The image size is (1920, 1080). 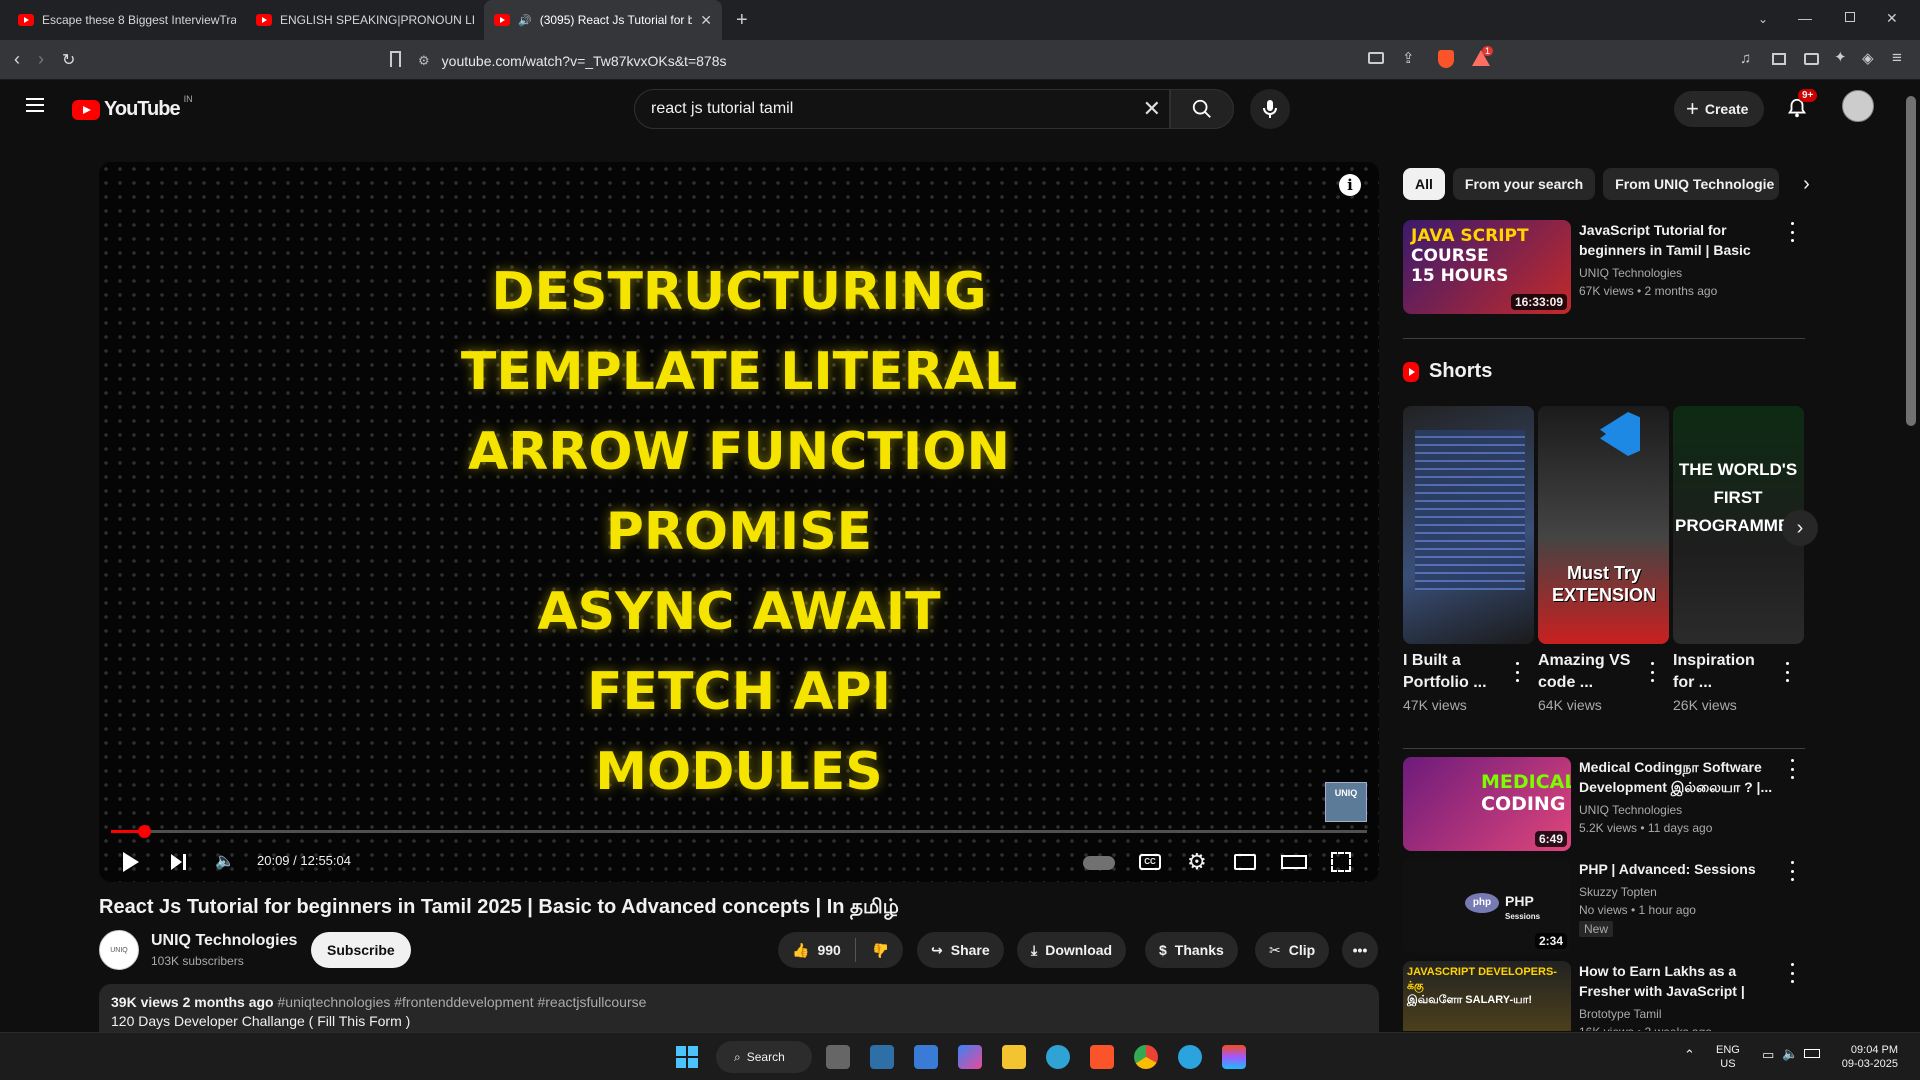 What do you see at coordinates (119, 950) in the screenshot?
I see `channel-avatar: UNIQ` at bounding box center [119, 950].